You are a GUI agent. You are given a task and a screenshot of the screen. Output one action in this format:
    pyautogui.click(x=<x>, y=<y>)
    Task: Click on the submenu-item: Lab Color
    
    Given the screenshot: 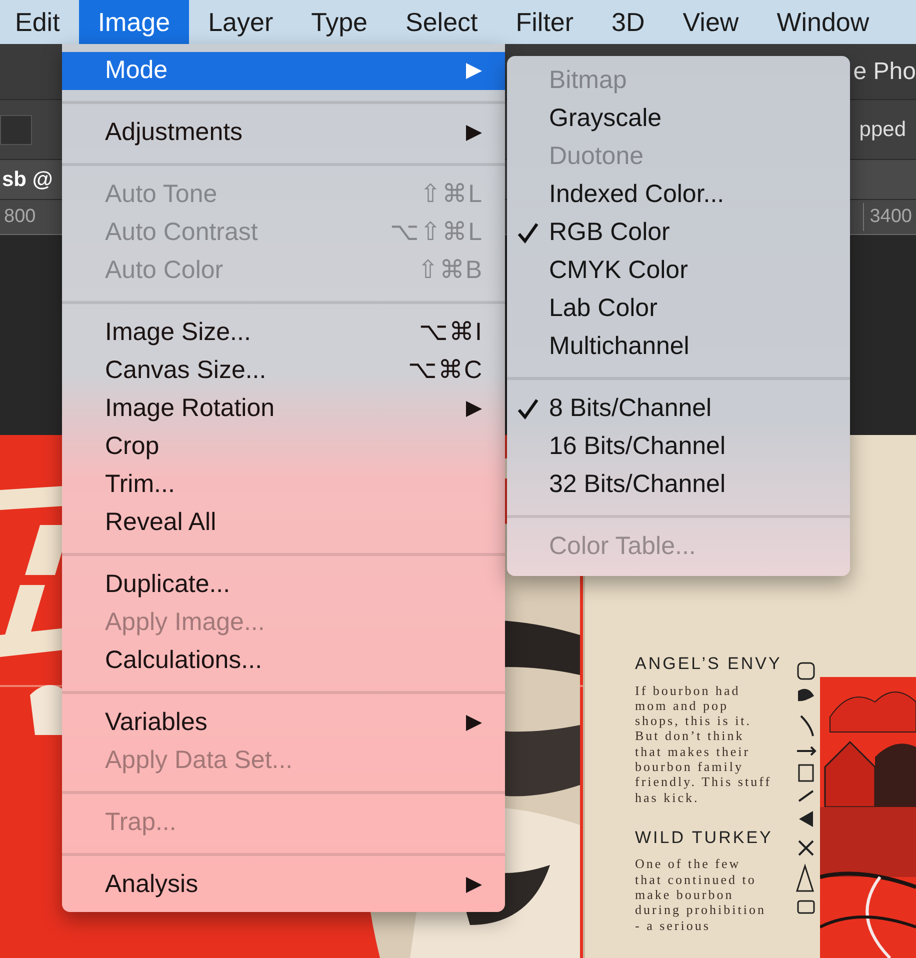 What is the action you would take?
    pyautogui.click(x=678, y=309)
    